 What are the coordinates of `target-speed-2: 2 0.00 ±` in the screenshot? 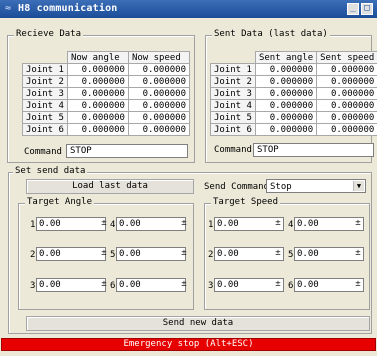 It's located at (246, 254).